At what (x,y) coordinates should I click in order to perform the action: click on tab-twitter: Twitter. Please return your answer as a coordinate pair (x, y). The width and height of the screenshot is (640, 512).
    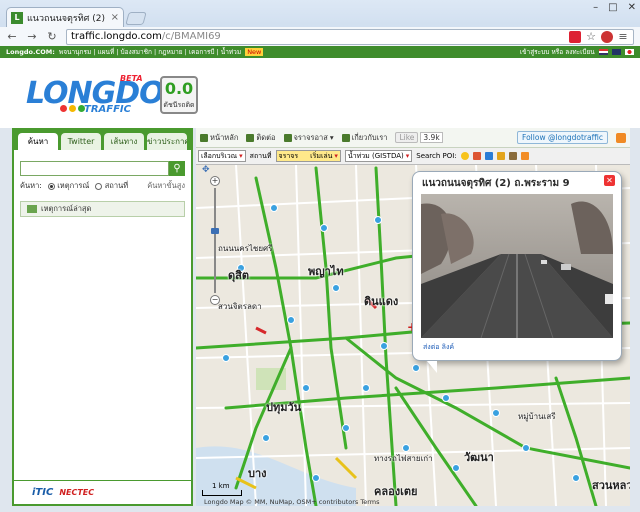
    Looking at the image, I should click on (81, 141).